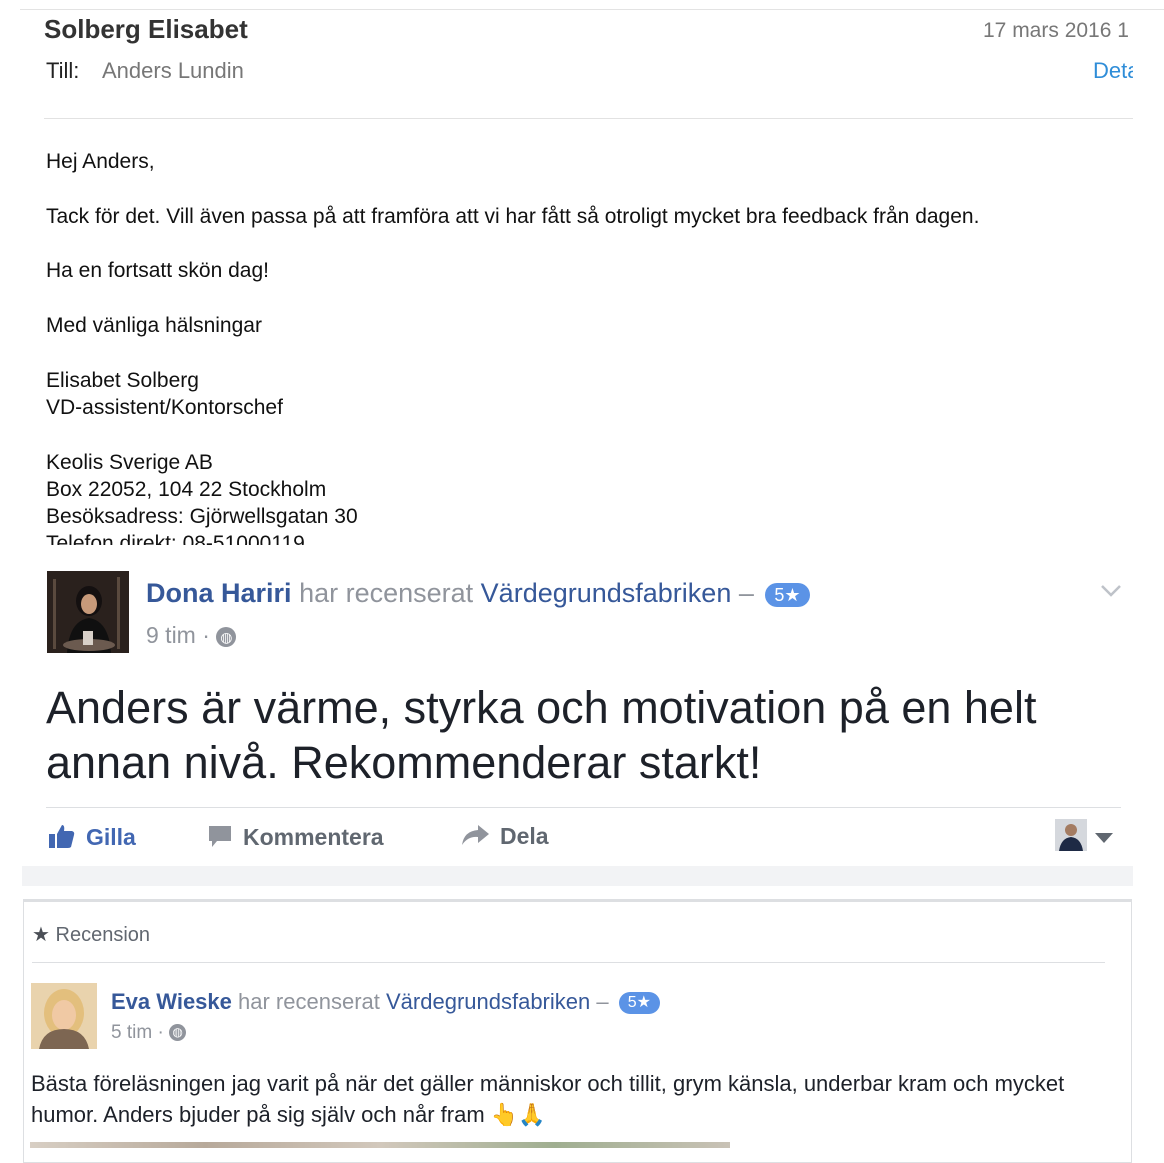 This screenshot has width=1164, height=1163. What do you see at coordinates (380, 1145) in the screenshot?
I see `post-image-edge` at bounding box center [380, 1145].